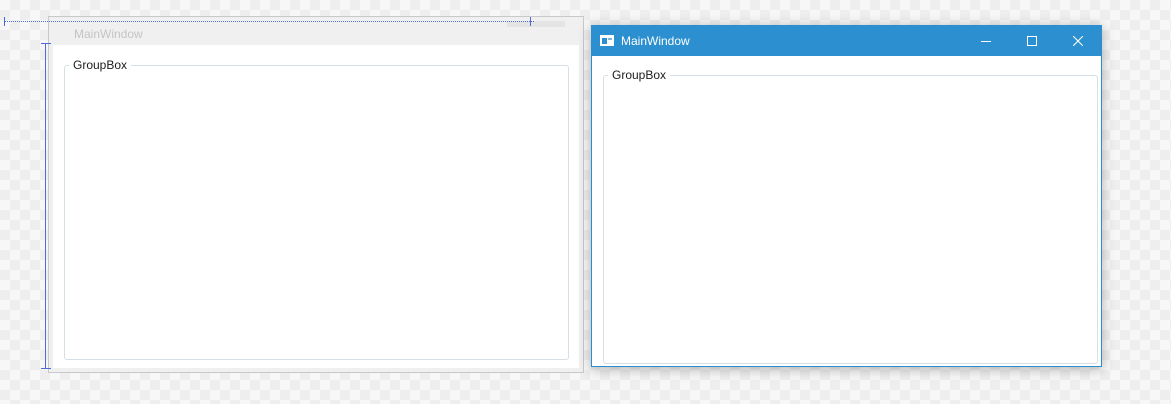  What do you see at coordinates (4, 21) in the screenshot?
I see `designer-horizontal-guide-start` at bounding box center [4, 21].